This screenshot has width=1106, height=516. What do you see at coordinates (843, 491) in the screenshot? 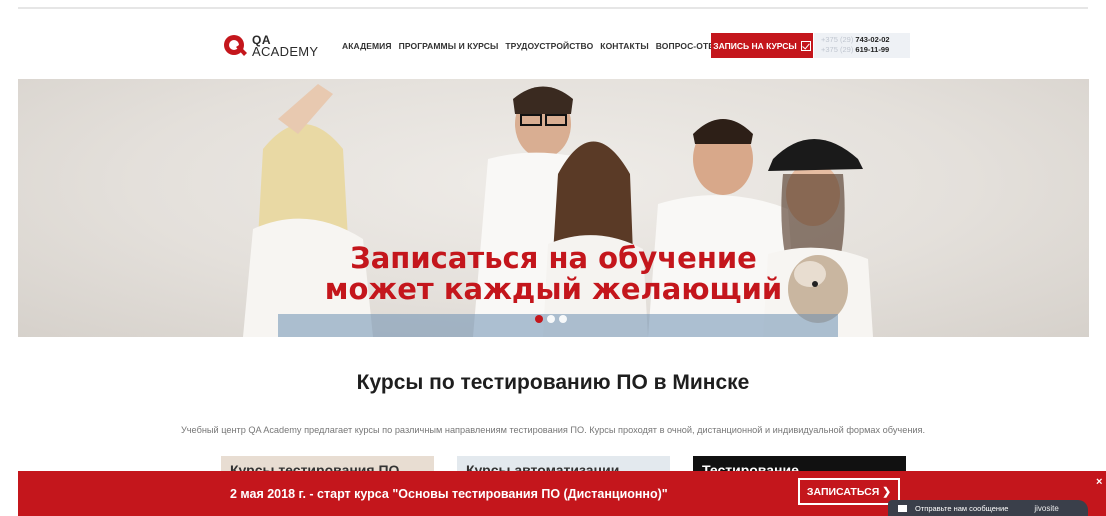
I see `promo-button-label: ЗАПИСАТЬСЯ` at bounding box center [843, 491].